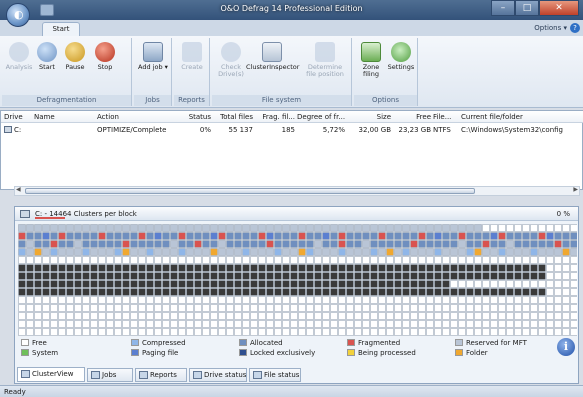 The image size is (583, 397). What do you see at coordinates (559, 8) in the screenshot?
I see `close-button: ✕` at bounding box center [559, 8].